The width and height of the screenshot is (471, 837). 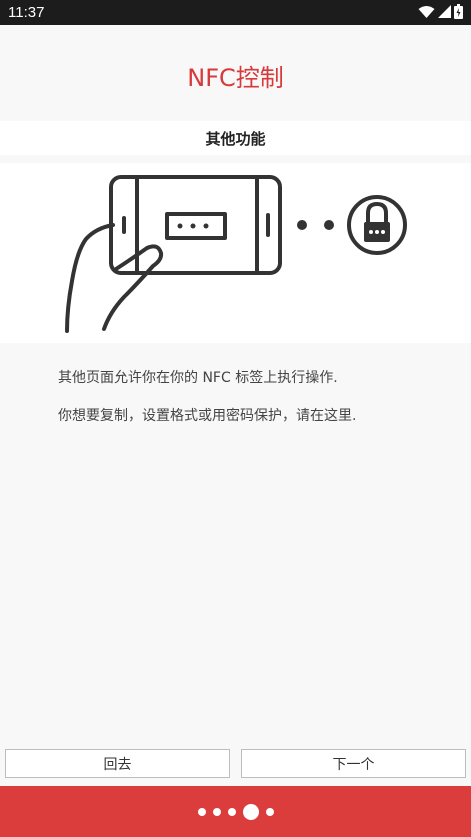 What do you see at coordinates (235, 12) in the screenshot?
I see `status-bar: 11:37` at bounding box center [235, 12].